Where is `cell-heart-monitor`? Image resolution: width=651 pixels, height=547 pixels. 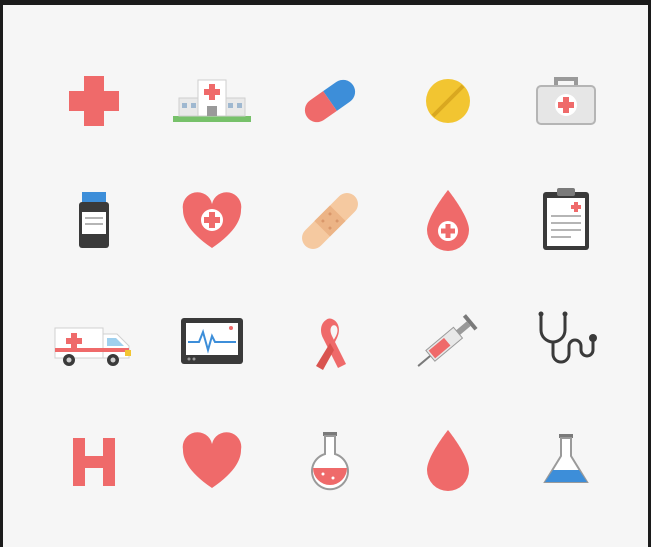 cell-heart-monitor is located at coordinates (212, 341).